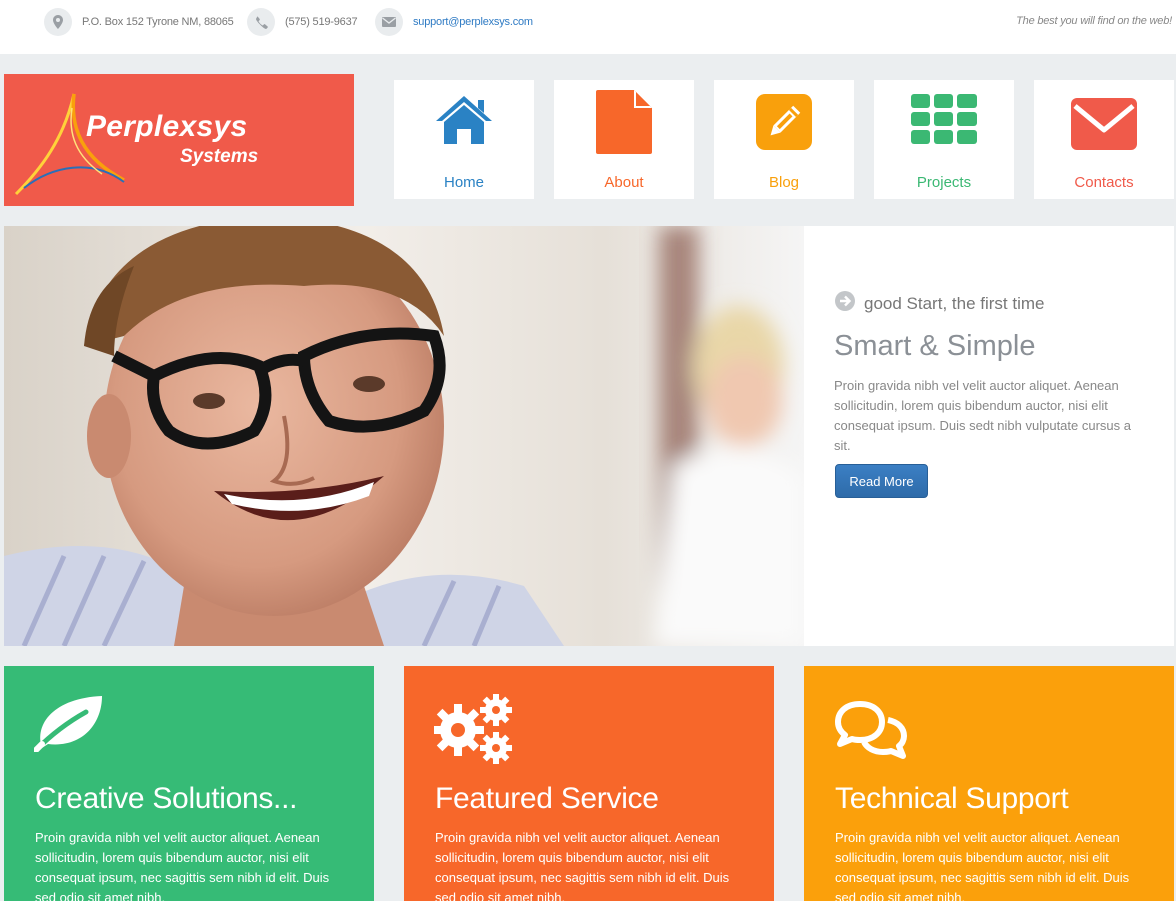 This screenshot has height=901, width=1176. I want to click on leaf-icon, so click(69, 725).